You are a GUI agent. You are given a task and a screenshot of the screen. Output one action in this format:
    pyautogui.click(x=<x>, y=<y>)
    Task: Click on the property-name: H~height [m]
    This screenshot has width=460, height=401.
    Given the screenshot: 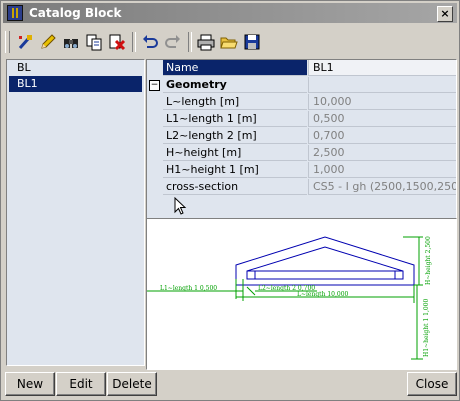 What is the action you would take?
    pyautogui.click(x=235, y=153)
    